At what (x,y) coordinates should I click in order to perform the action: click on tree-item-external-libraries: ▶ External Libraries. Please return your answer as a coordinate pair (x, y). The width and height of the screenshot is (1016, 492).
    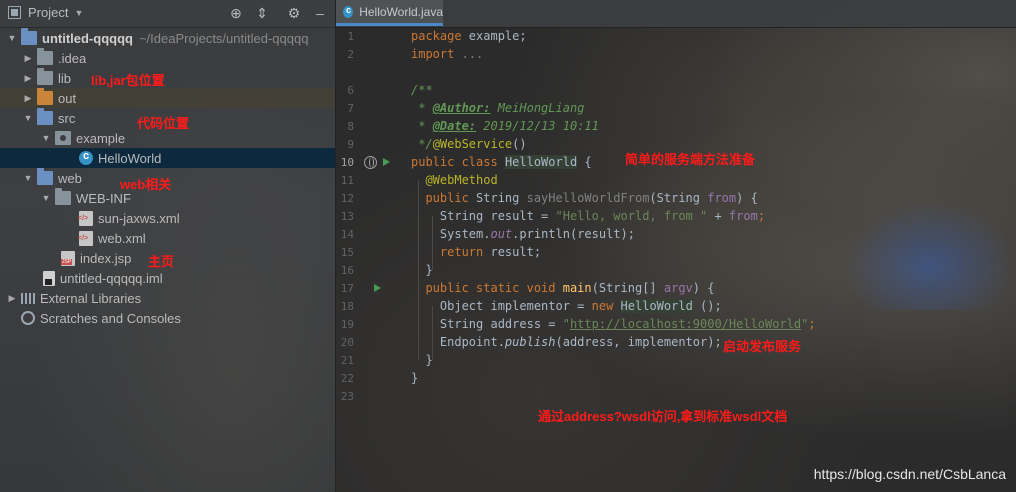
    Looking at the image, I should click on (167, 298).